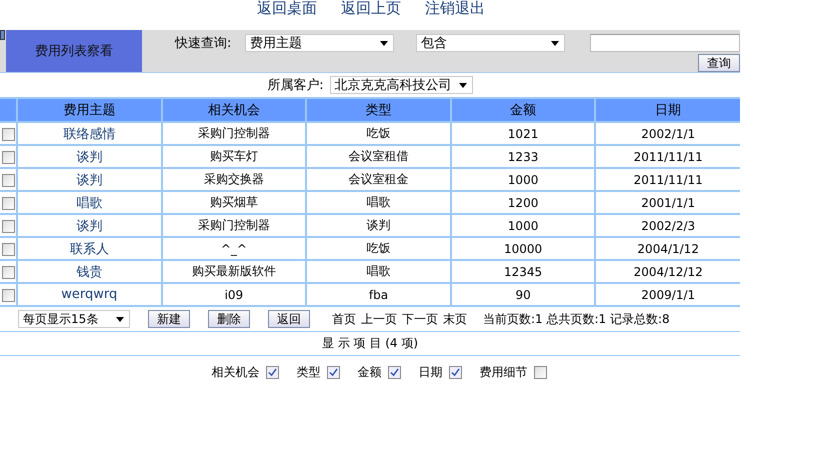  I want to click on pager-link: 上一页, so click(379, 319).